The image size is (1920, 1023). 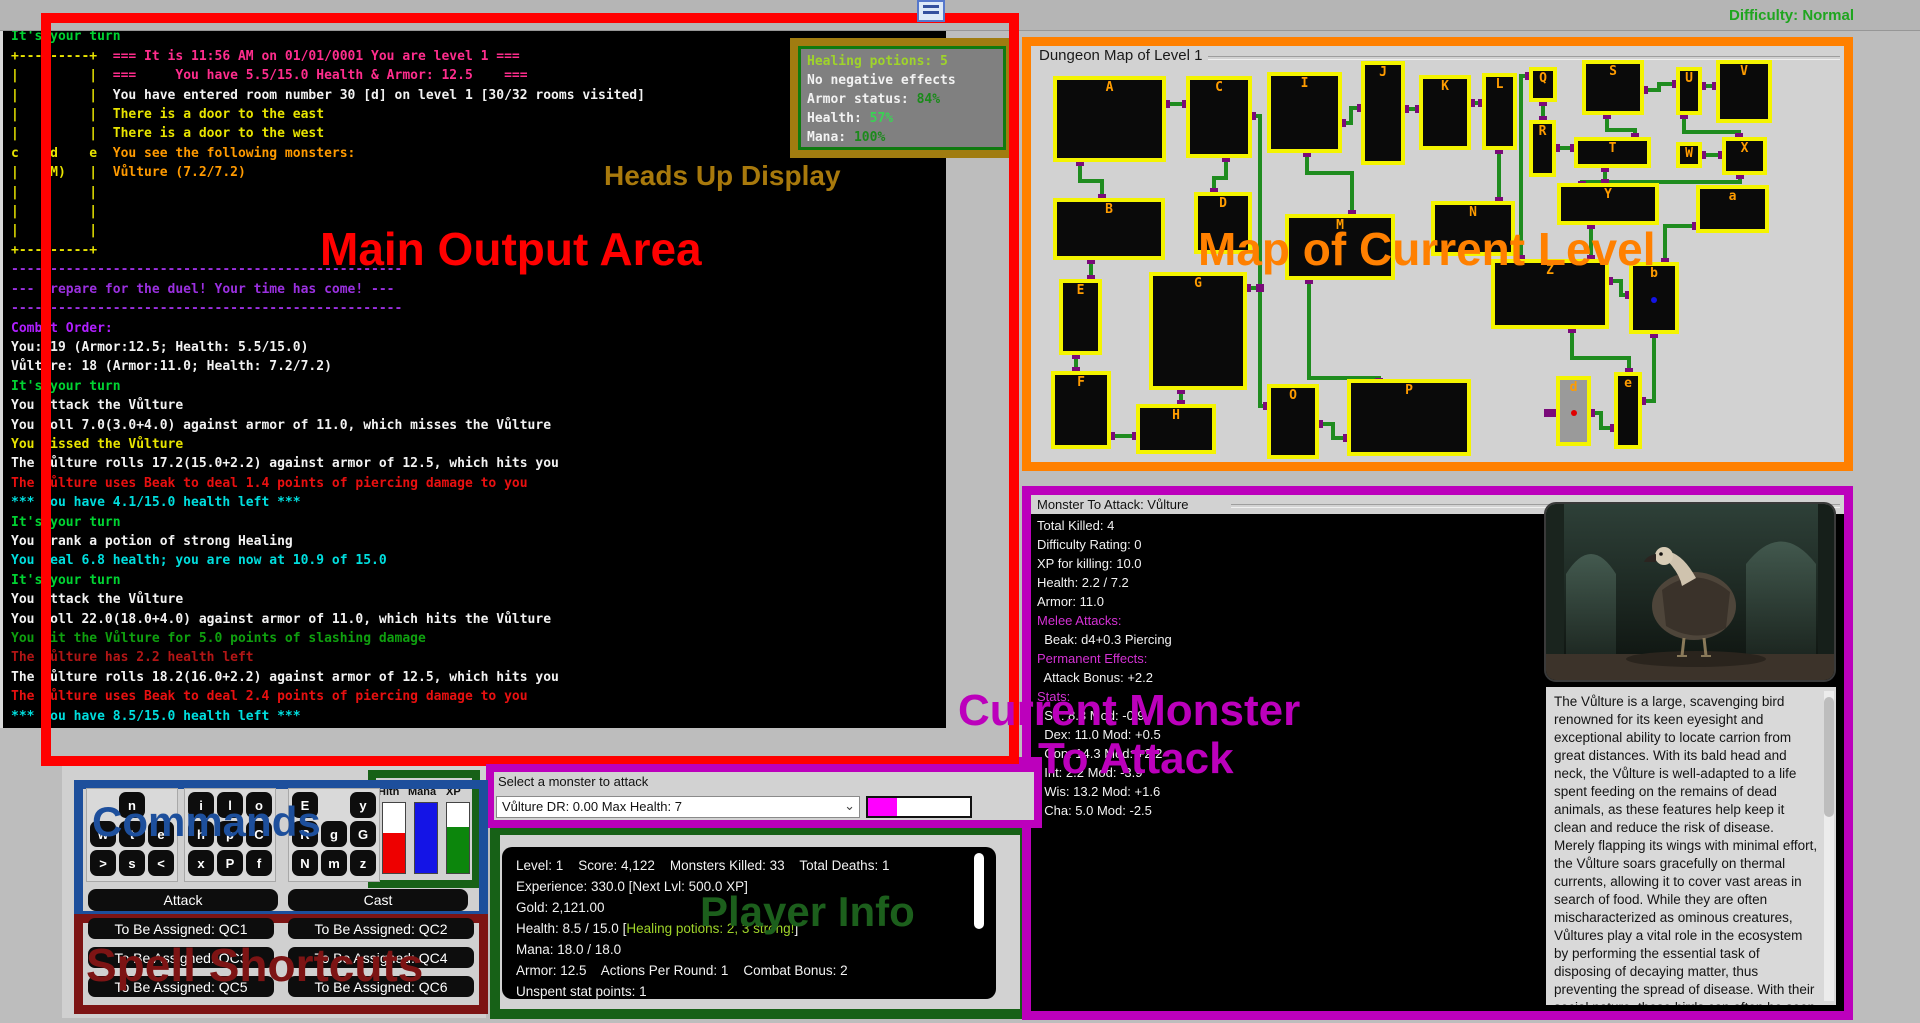 I want to click on spell-shortcut-qc1: To Be Assigned: QC1, so click(x=181, y=928).